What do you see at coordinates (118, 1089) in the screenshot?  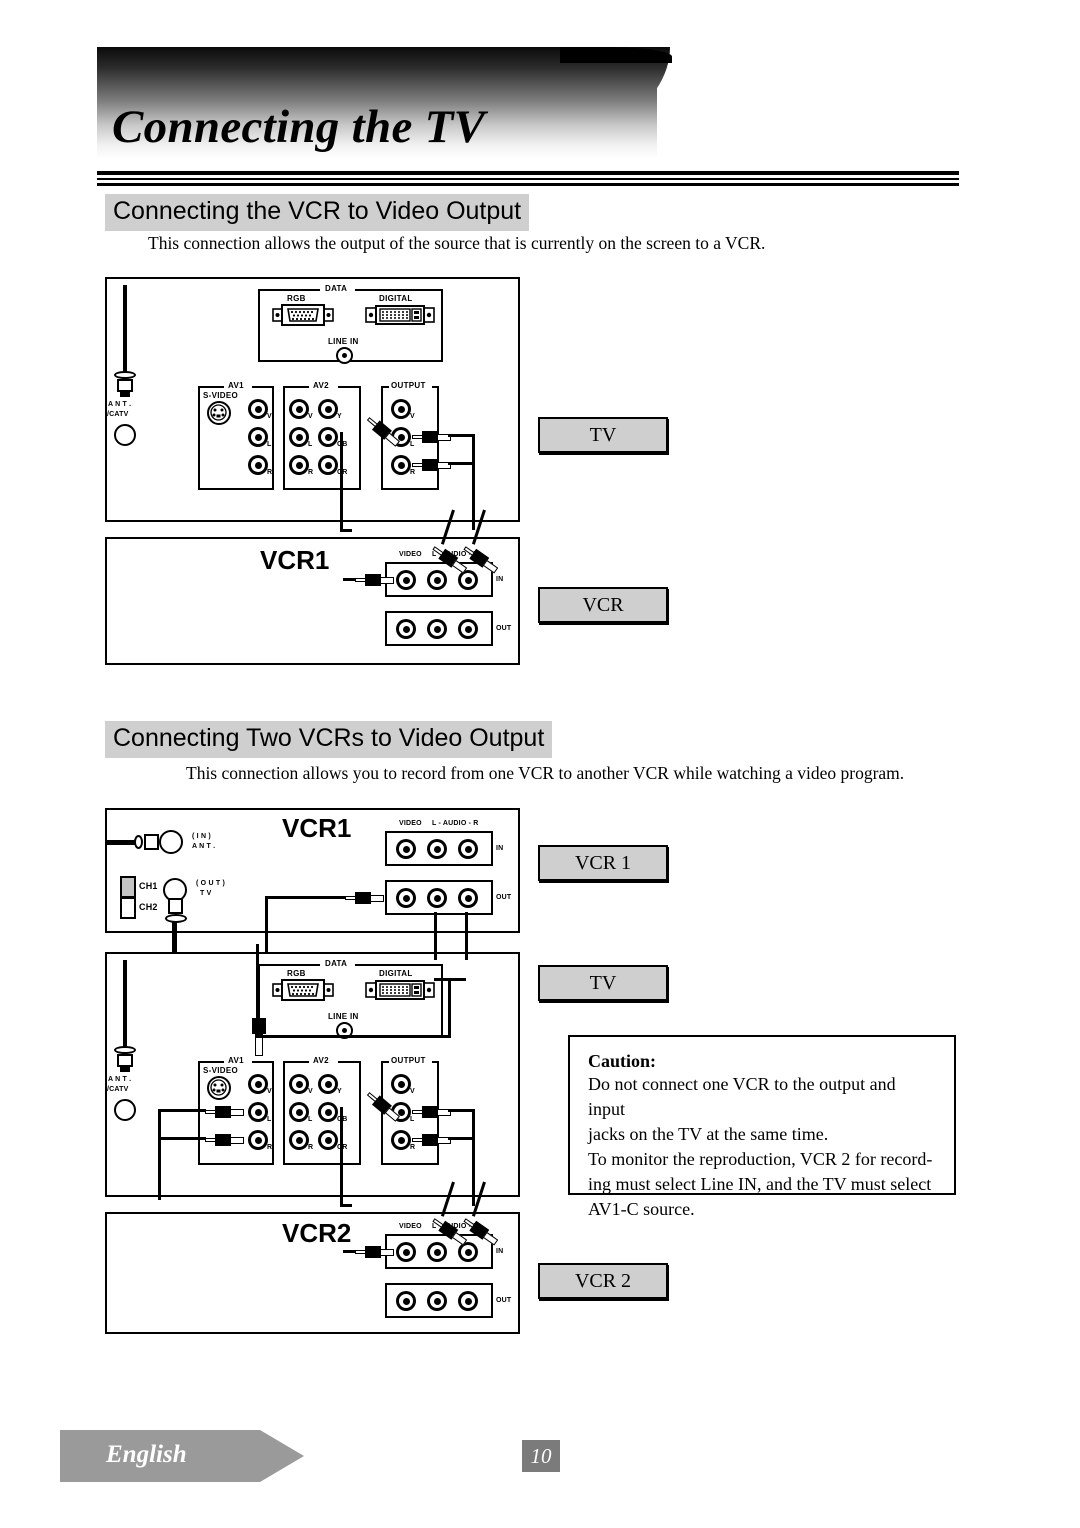 I see `antenna-label-line2-2: /CATV` at bounding box center [118, 1089].